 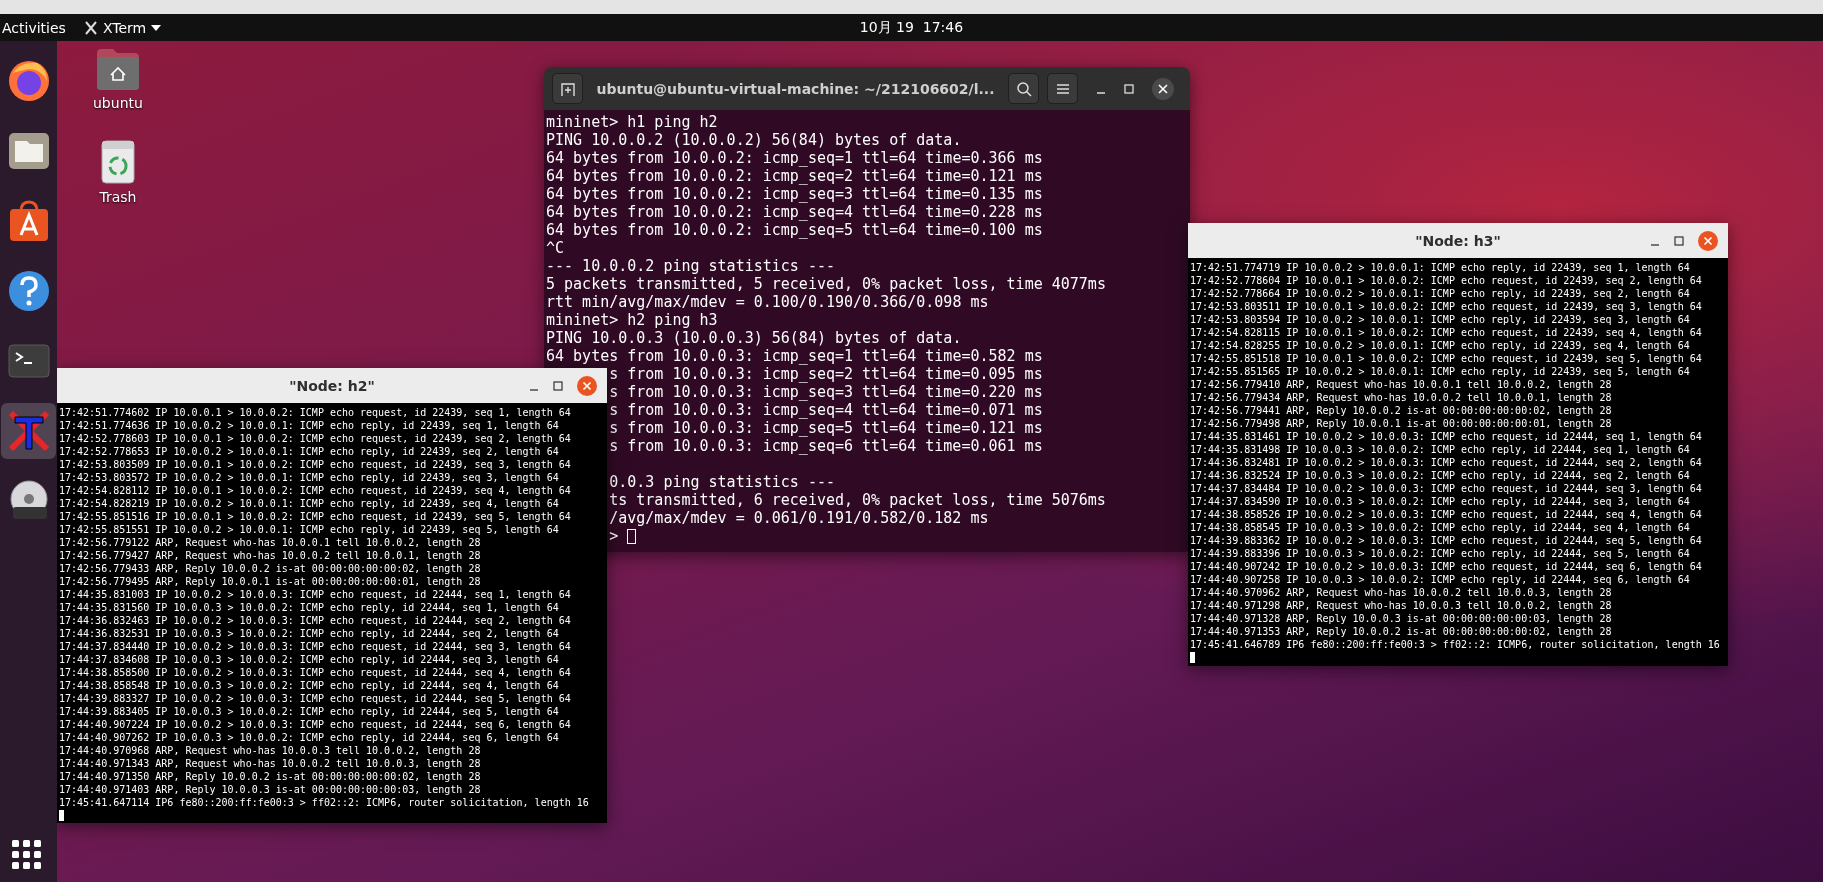 I want to click on terminal-line: 17:44:39.883362 IP 10.0.0.2 > 10.0.0.3: ICMP echo request, id 22444, seq 5, length 64, so click(x=1446, y=540).